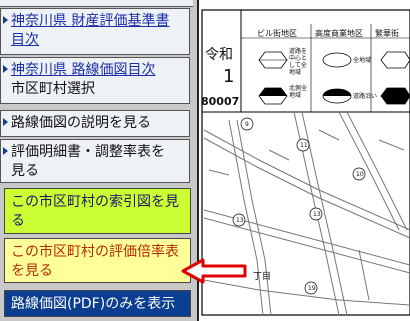 The height and width of the screenshot is (321, 410). Describe the element at coordinates (298, 62) in the screenshot. I see `legend-center-note: 道路を中心として全地域` at that location.